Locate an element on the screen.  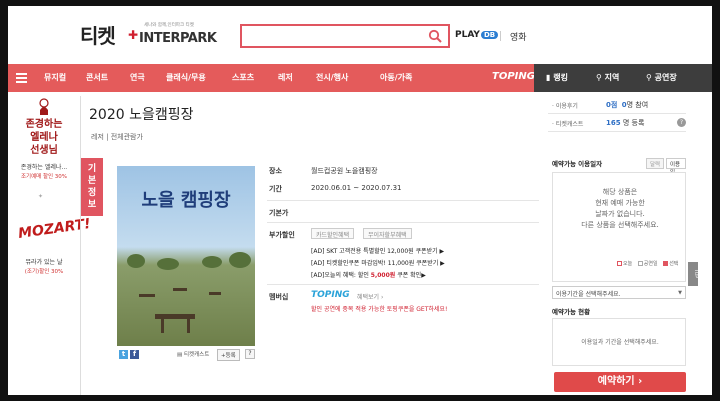
ad-elena-title-2: 엘레나 is located at coordinates (44, 137).